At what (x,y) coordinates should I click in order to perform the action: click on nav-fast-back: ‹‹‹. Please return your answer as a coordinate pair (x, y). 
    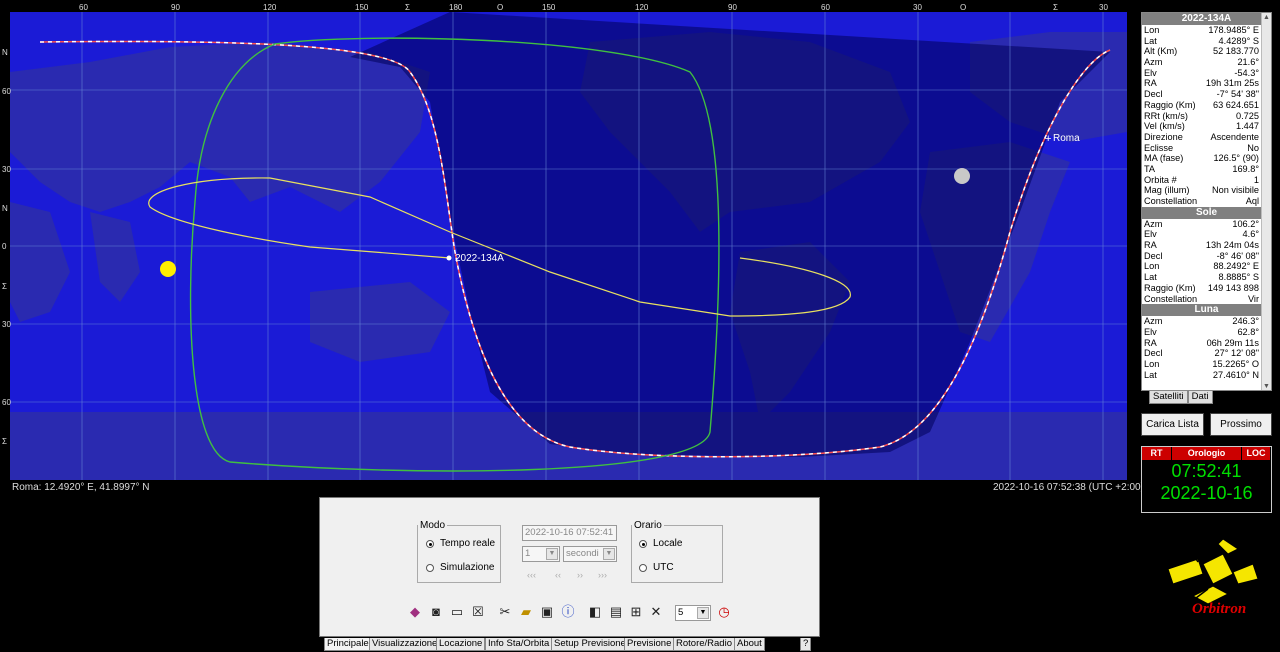
    Looking at the image, I should click on (531, 575).